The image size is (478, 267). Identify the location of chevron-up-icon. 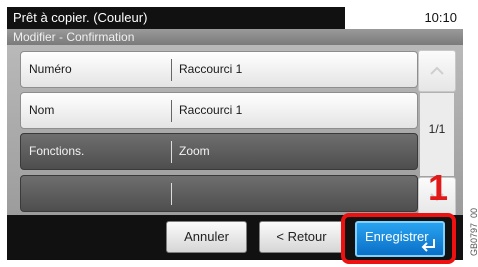
(437, 70).